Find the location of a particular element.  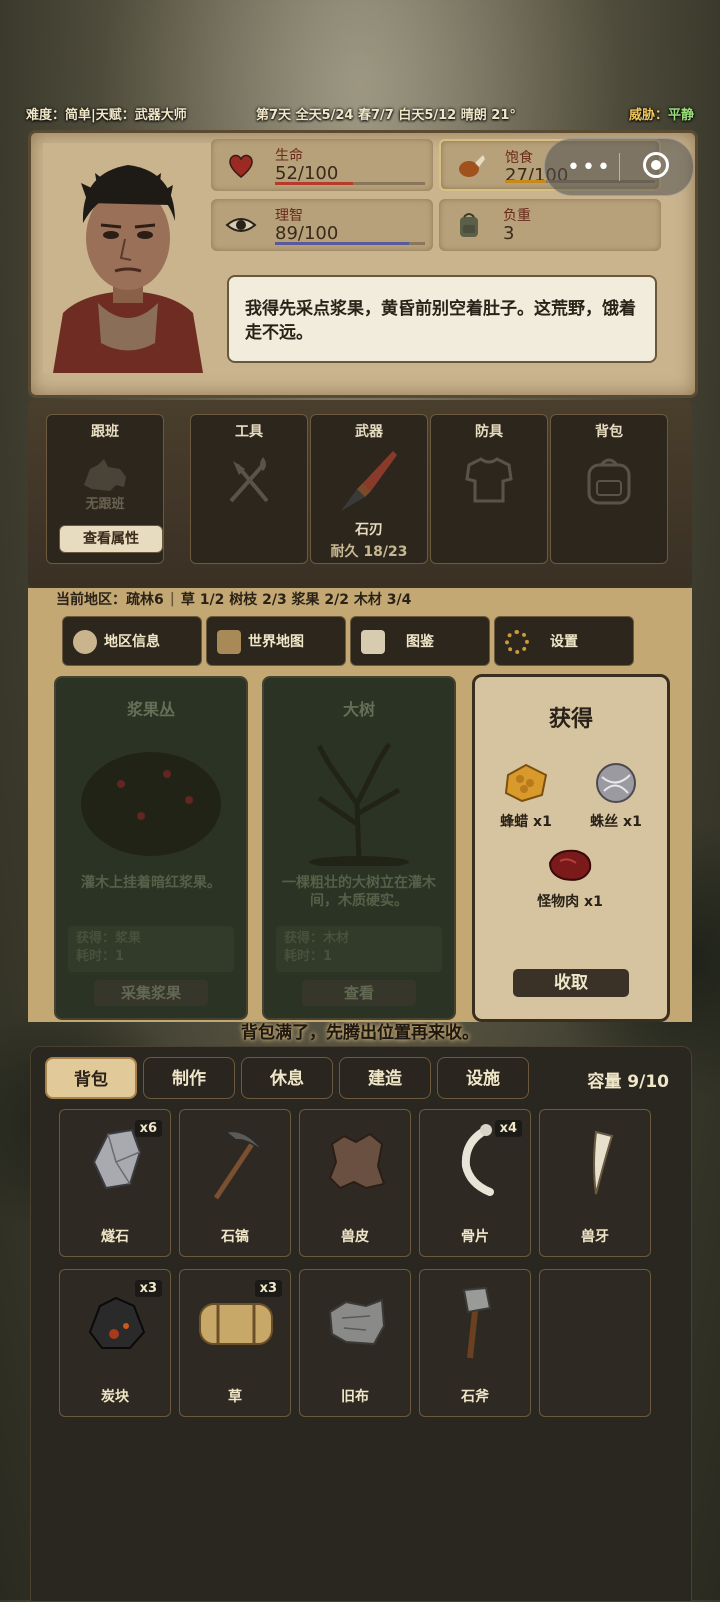

berry-bush-illustration is located at coordinates (151, 804).